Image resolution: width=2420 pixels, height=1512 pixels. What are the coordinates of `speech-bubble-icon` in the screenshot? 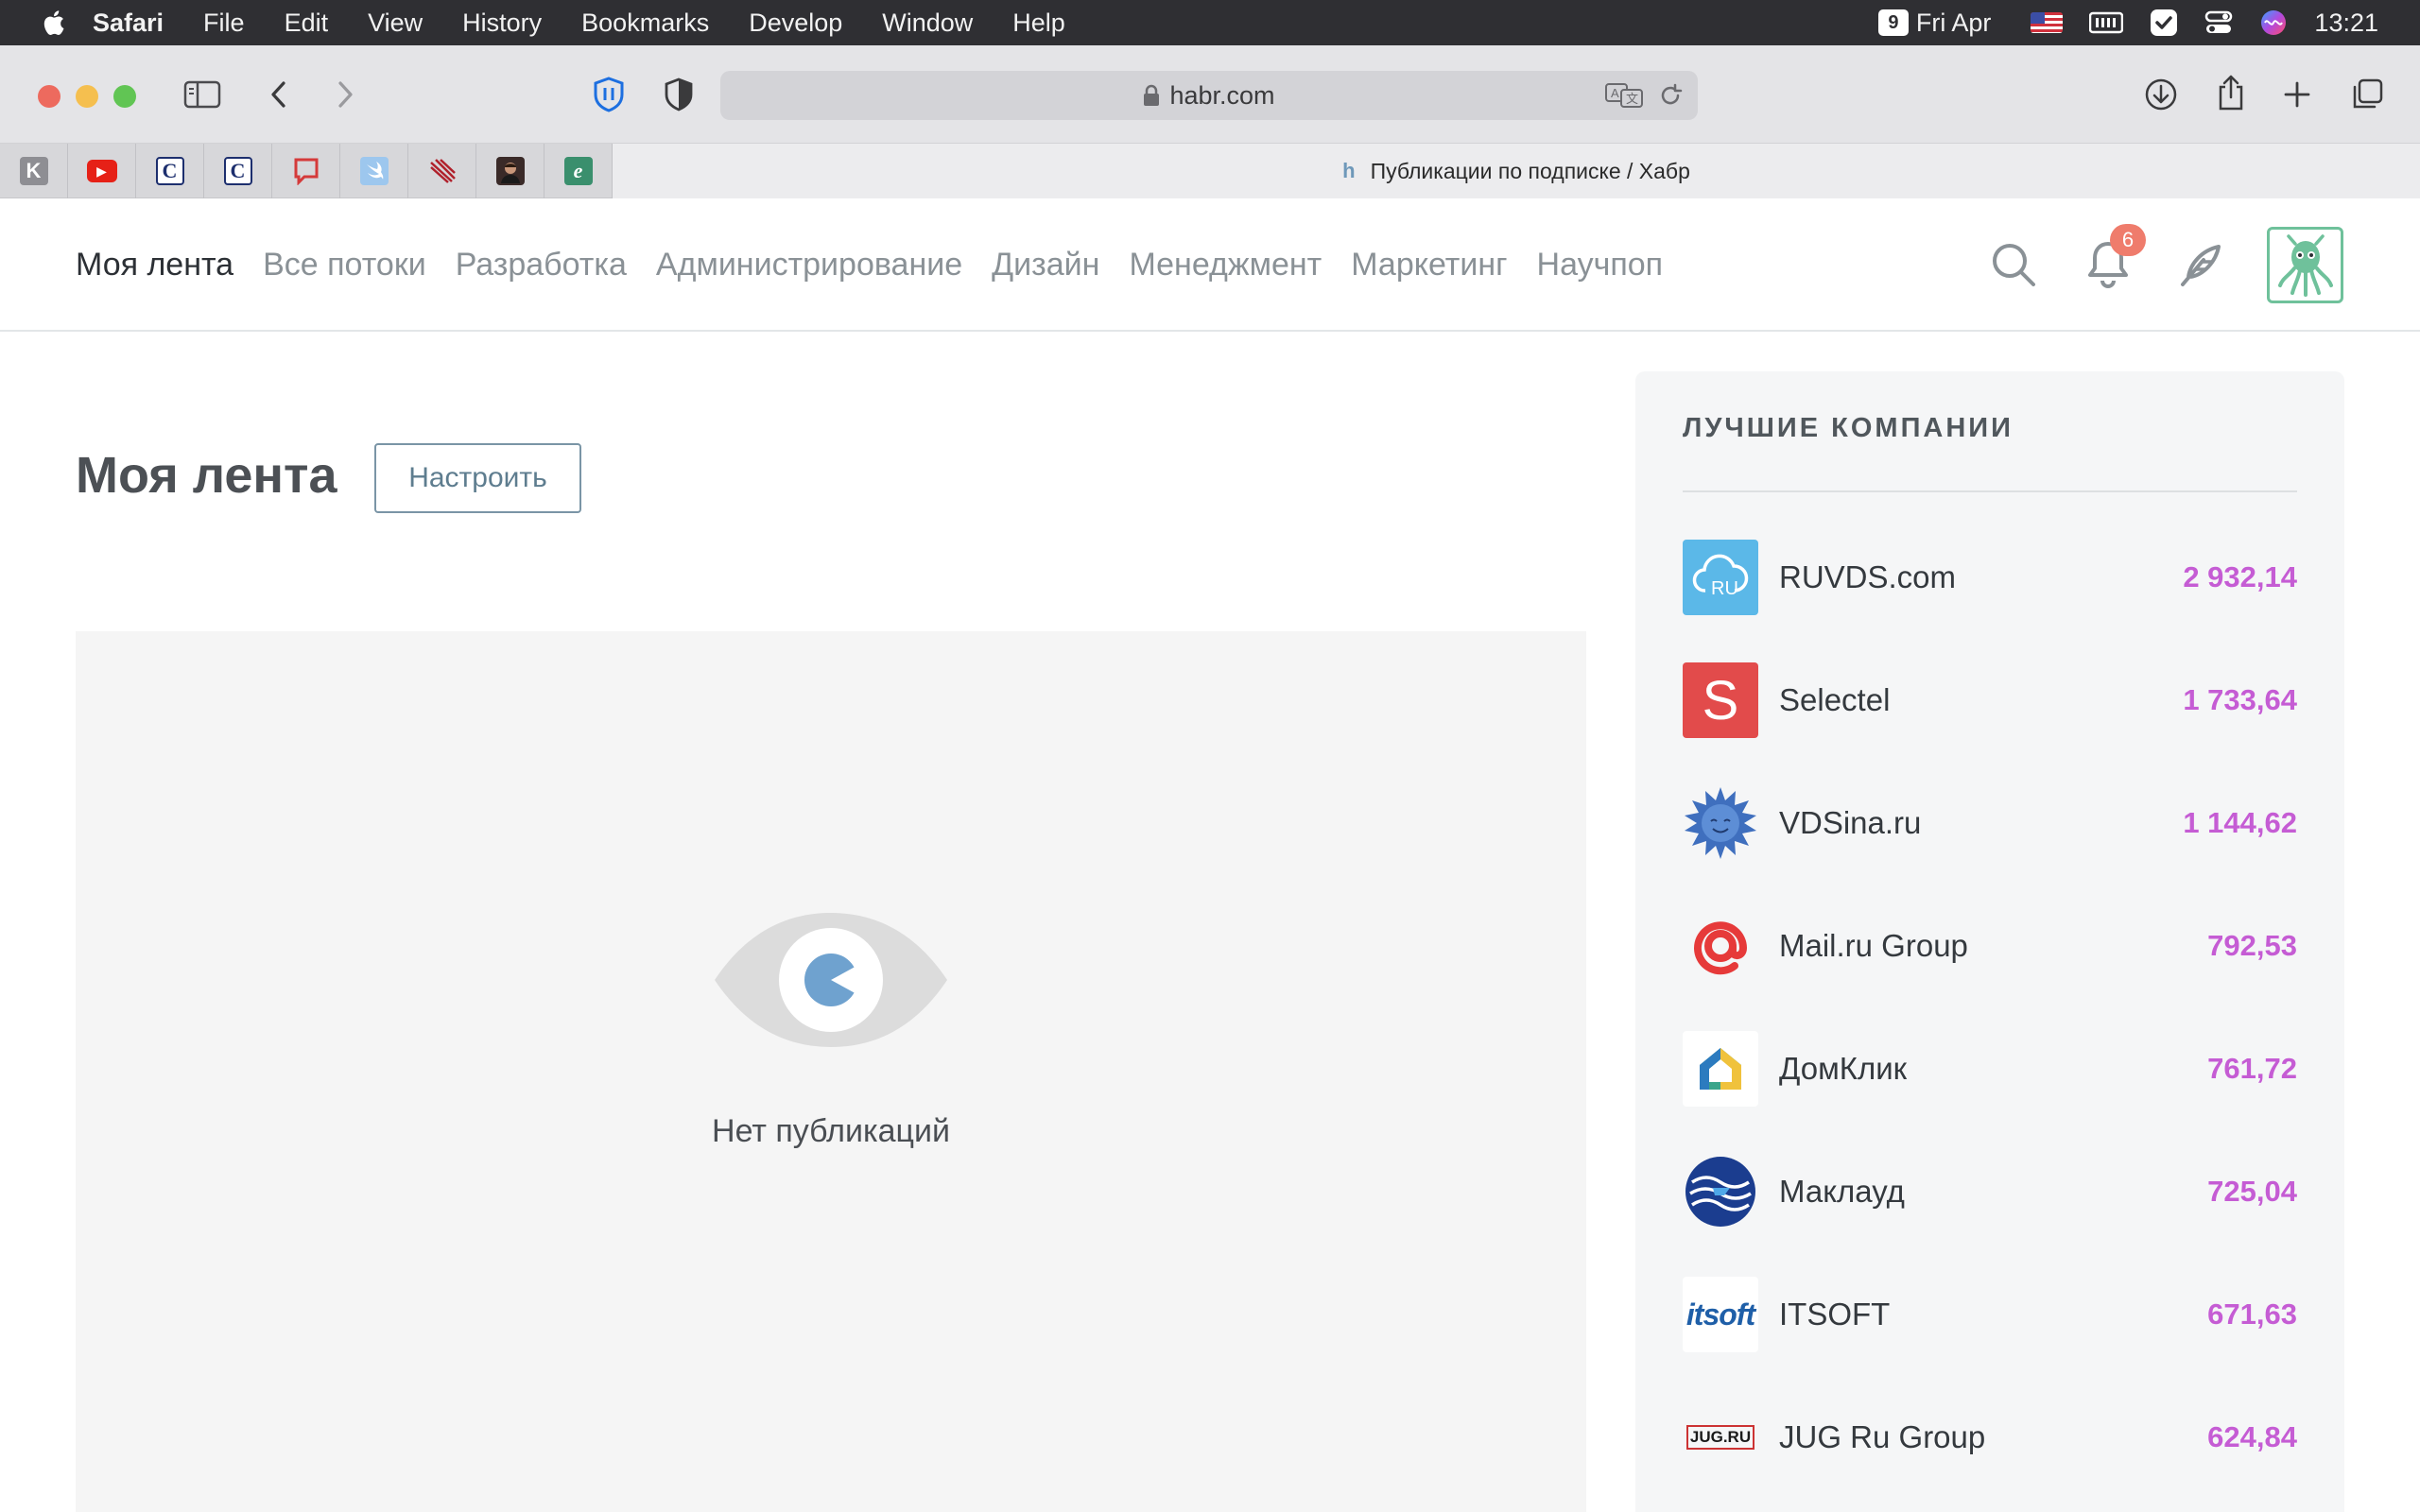 It's located at (306, 171).